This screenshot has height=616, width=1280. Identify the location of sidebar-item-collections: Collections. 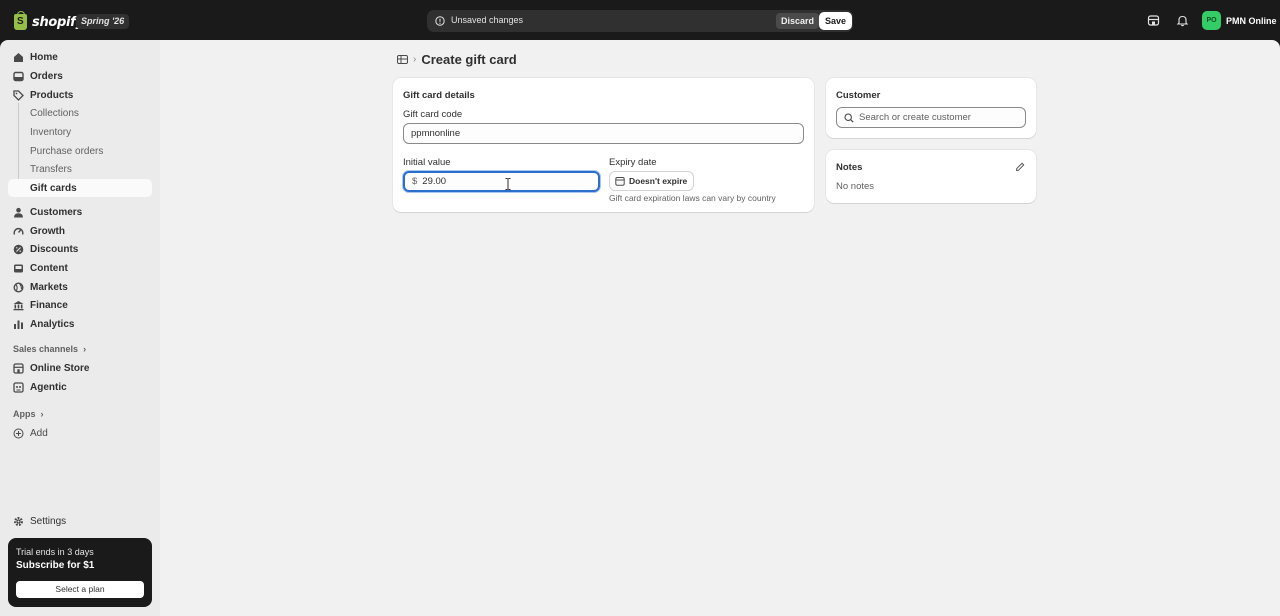
(80, 113).